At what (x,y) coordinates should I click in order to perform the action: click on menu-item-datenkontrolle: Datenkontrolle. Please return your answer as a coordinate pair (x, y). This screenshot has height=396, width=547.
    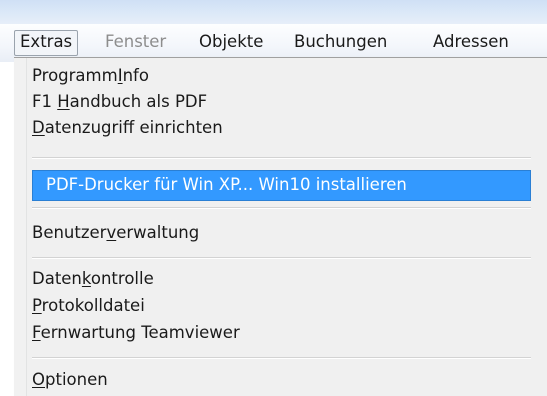
    Looking at the image, I should click on (93, 279).